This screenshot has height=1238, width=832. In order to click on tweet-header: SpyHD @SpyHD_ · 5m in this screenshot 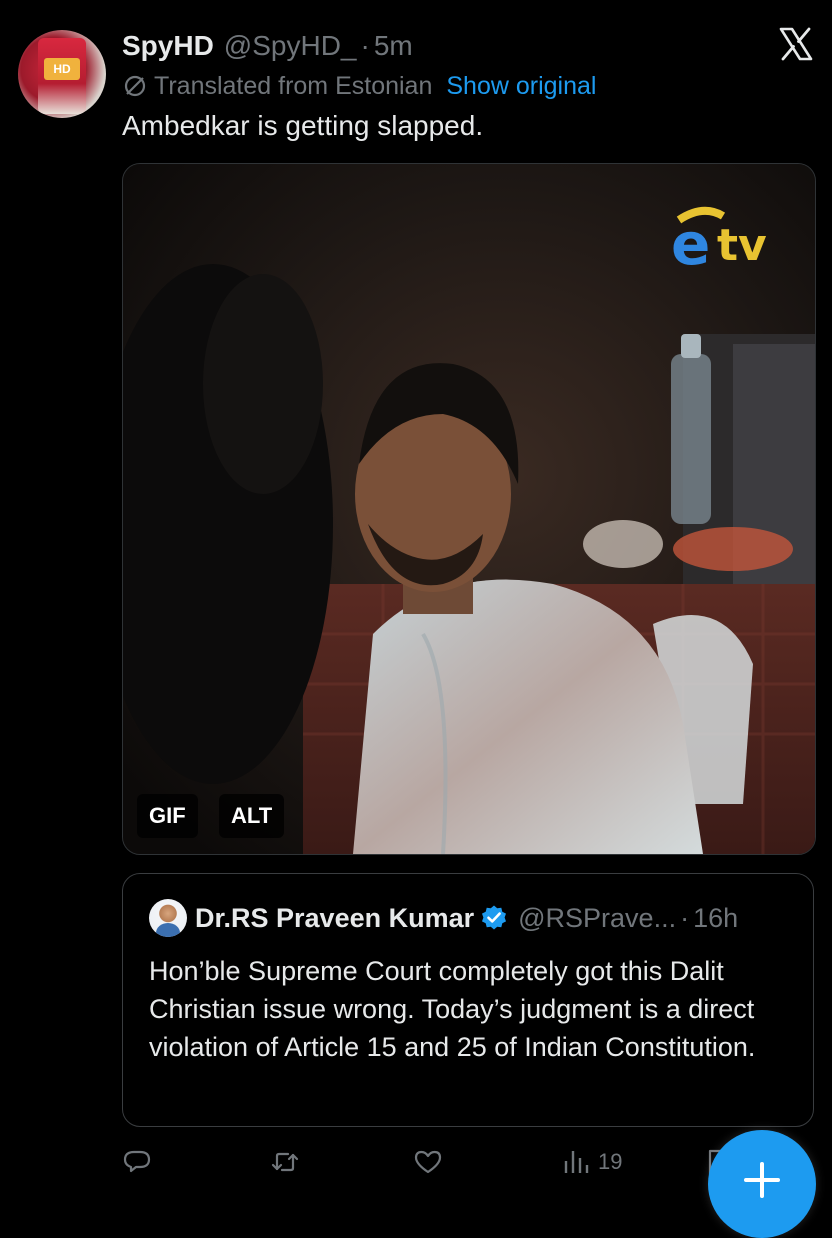, I will do `click(267, 46)`.